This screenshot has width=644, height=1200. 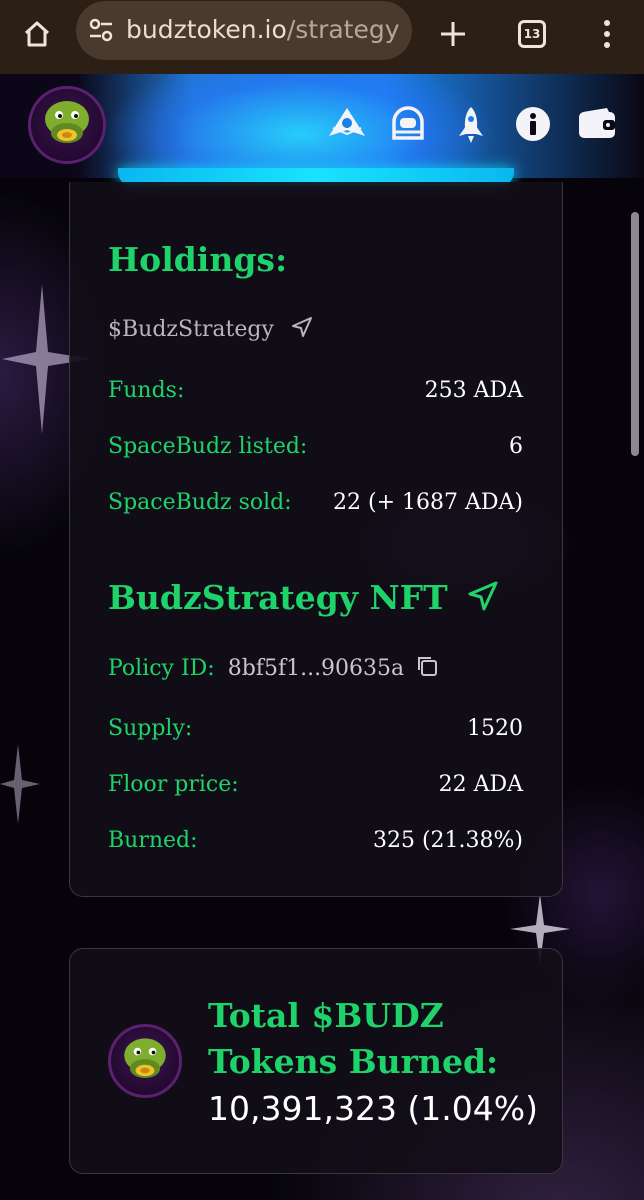 I want to click on browser-toolbar: budztoken.io/strategy 13, so click(x=322, y=37).